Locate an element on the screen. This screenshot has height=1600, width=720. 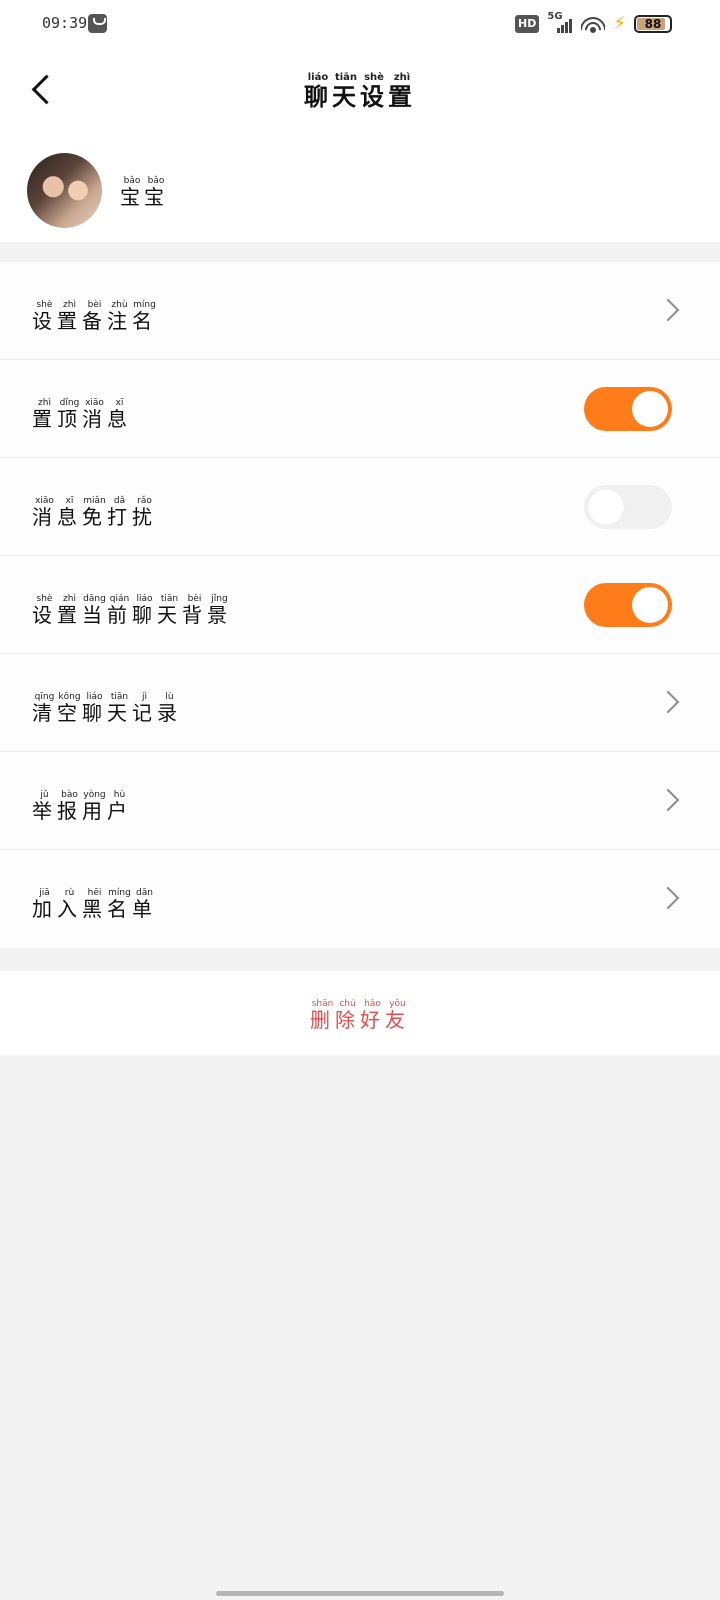
setting-row-chat-background: 设shè置zhì当dāng前qián聊liáo天tiān背bèi景jǐng is located at coordinates (360, 605).